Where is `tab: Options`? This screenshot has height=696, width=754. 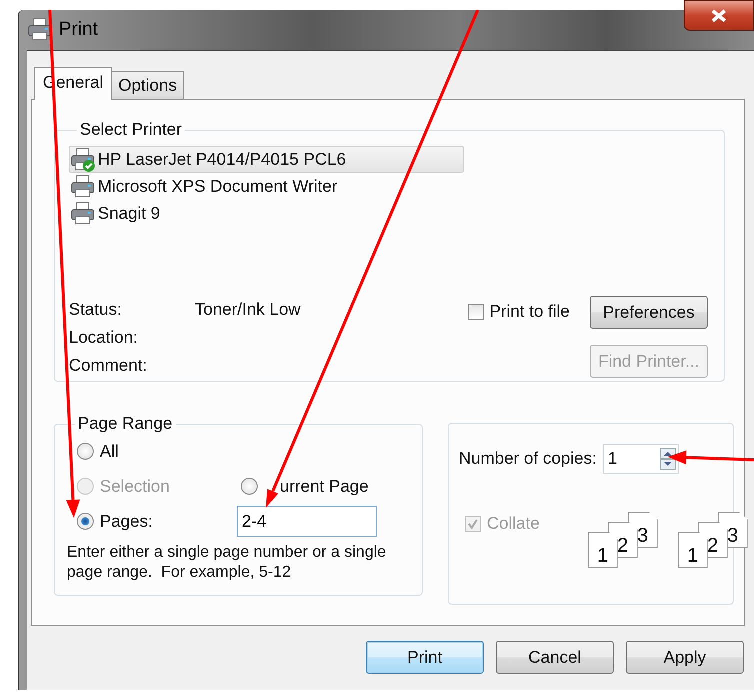
tab: Options is located at coordinates (147, 85).